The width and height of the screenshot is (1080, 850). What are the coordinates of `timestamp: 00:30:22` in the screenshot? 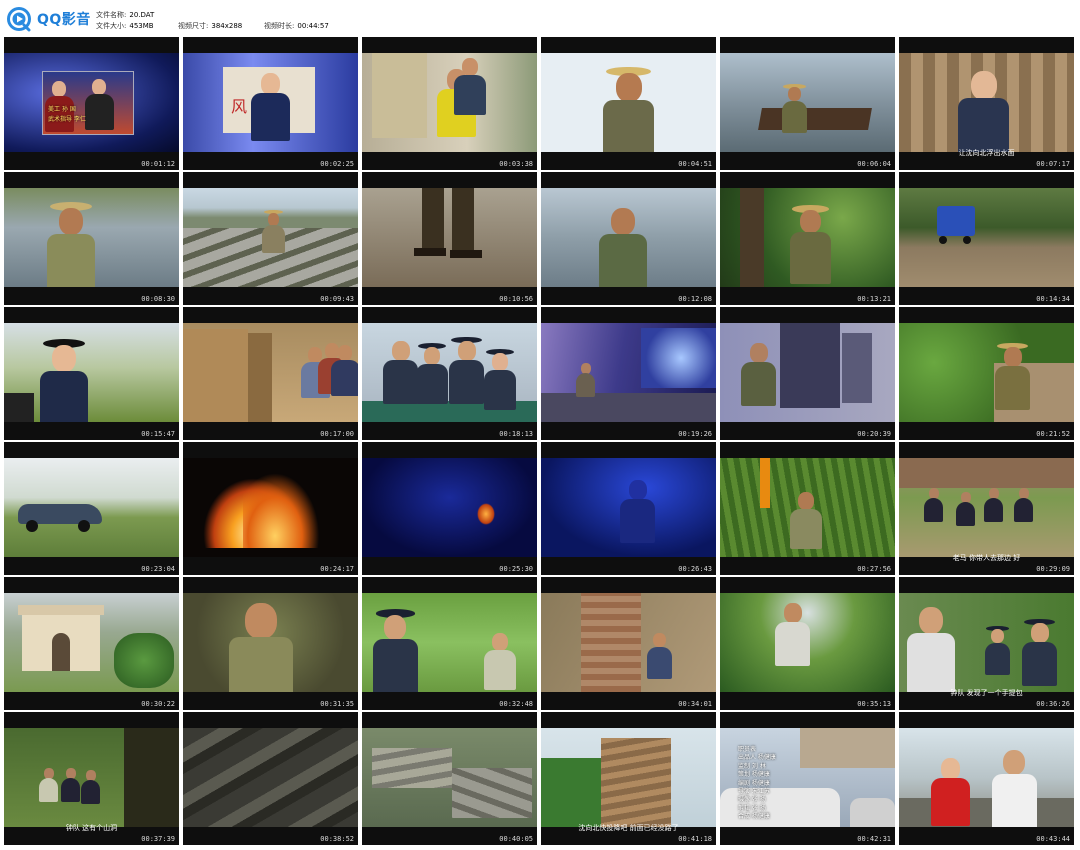 It's located at (158, 704).